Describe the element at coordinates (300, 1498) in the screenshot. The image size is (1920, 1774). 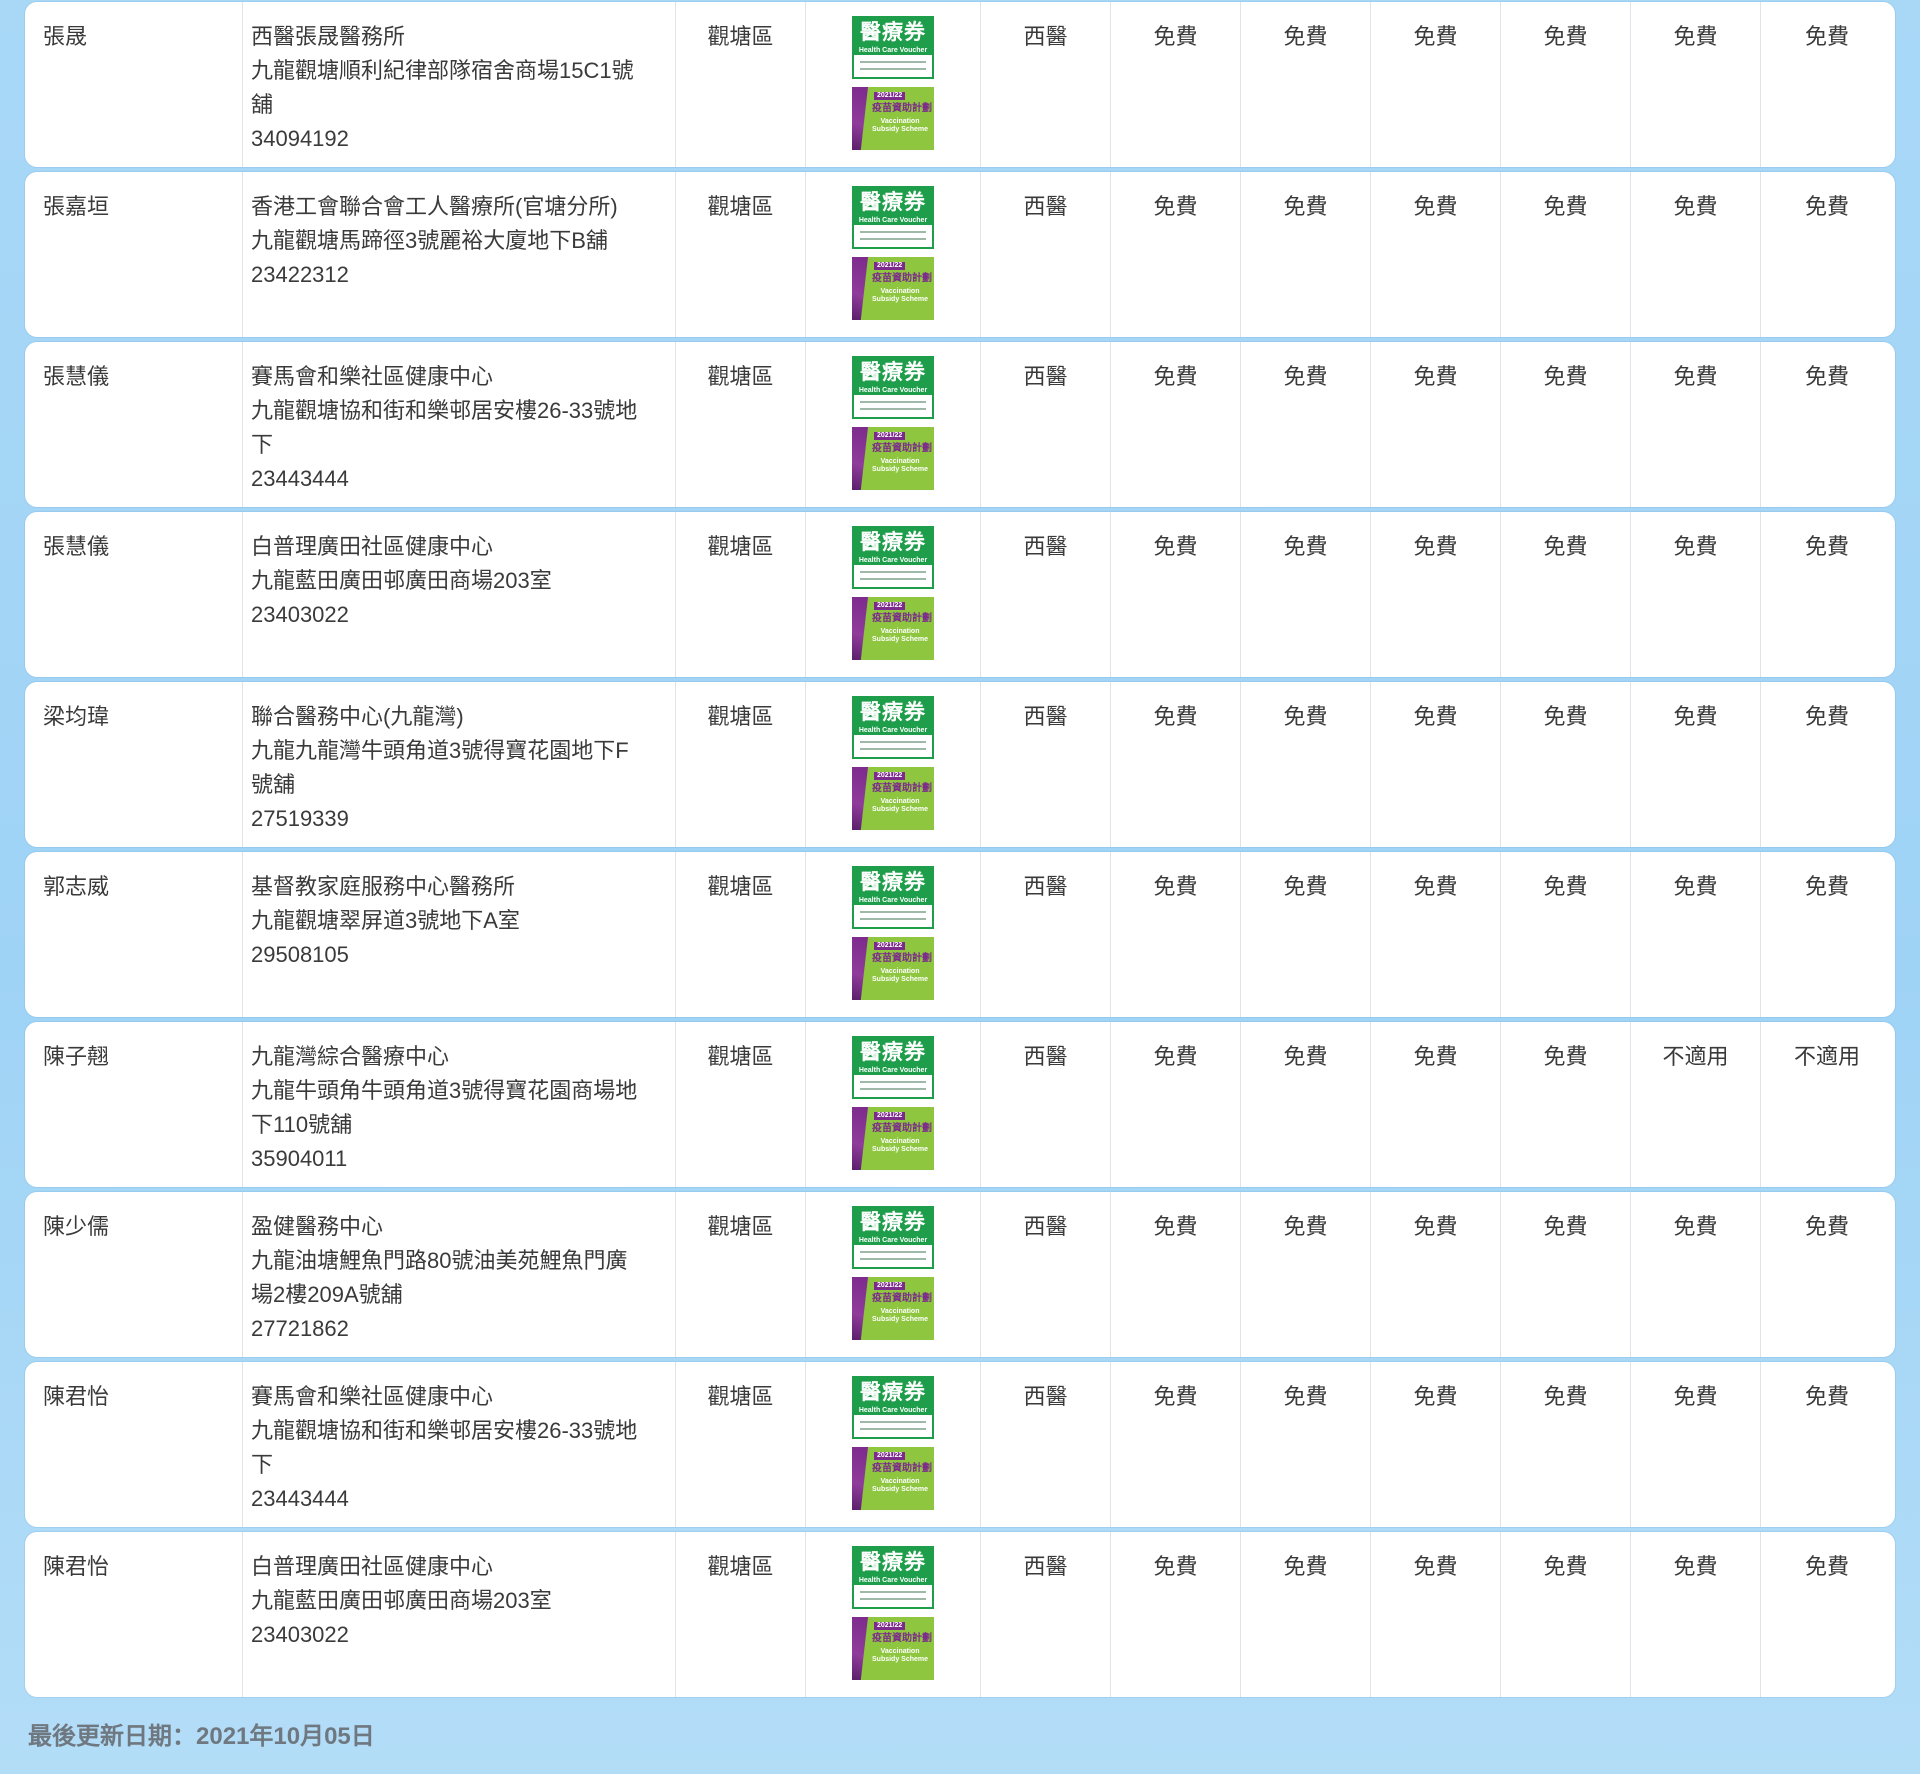
I see `clinic-detail-line: 23443444` at that location.